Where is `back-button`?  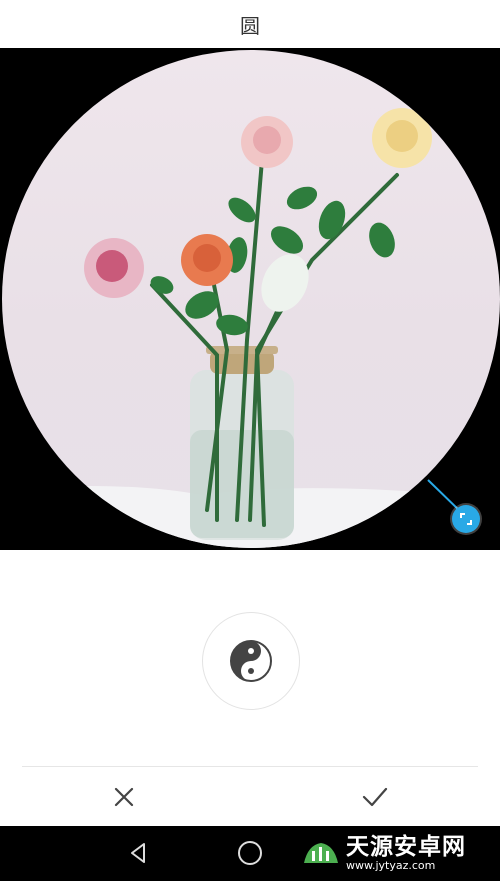
back-button is located at coordinates (138, 853).